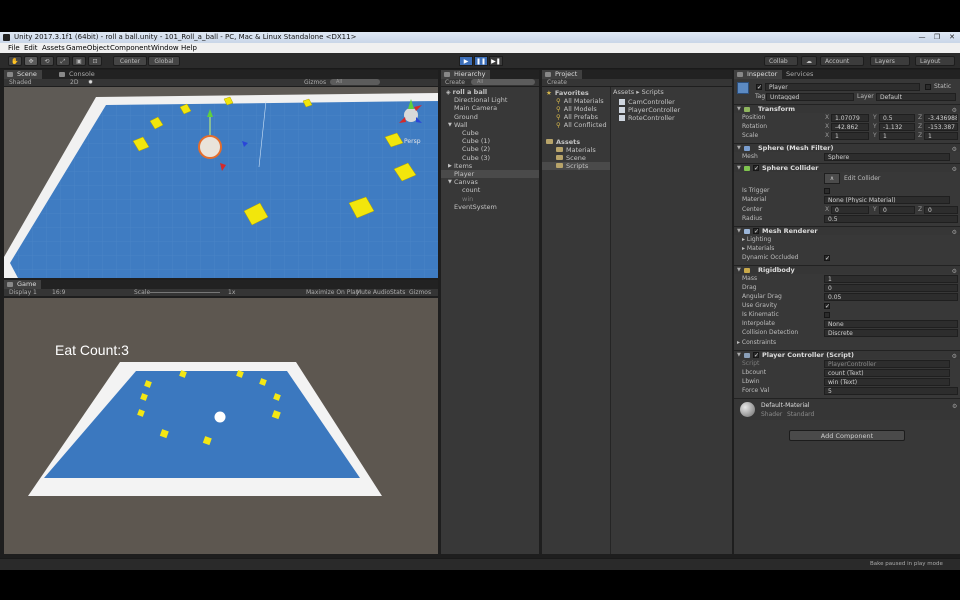  What do you see at coordinates (887, 157) in the screenshot?
I see `mesh-field: Sphere` at bounding box center [887, 157].